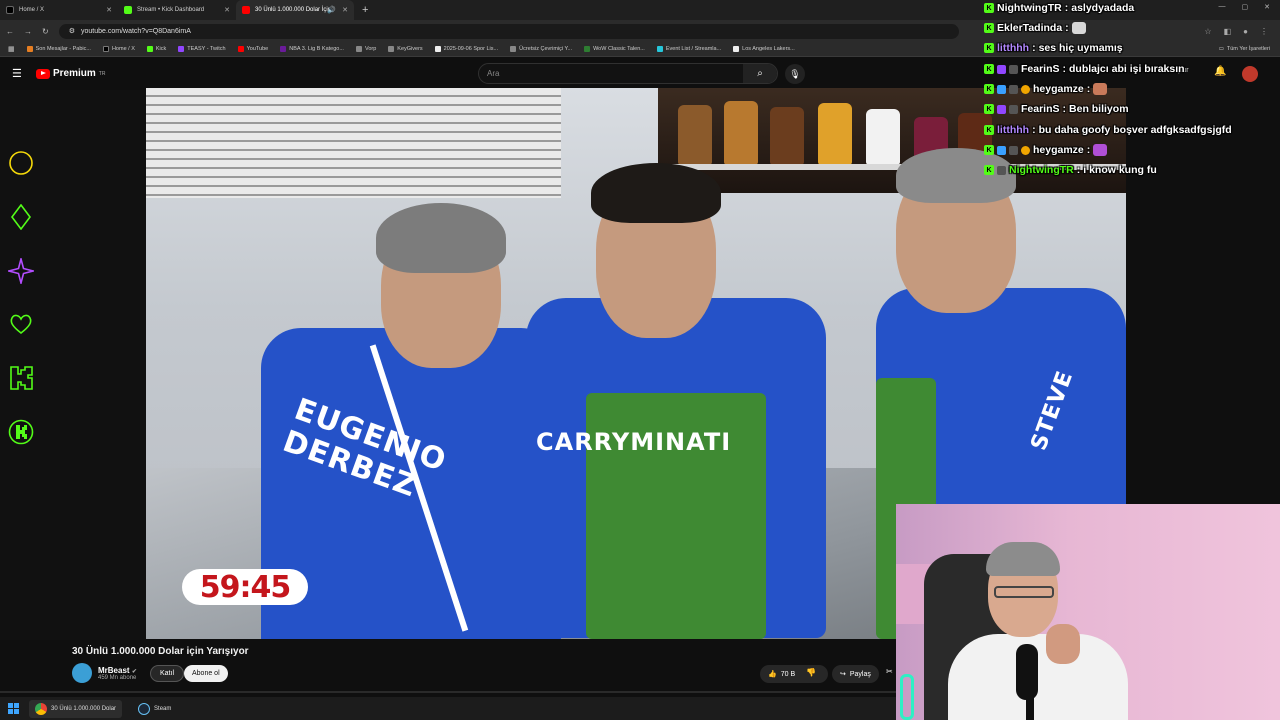  What do you see at coordinates (1040, 109) in the screenshot?
I see `chat-username: FearinS` at bounding box center [1040, 109].